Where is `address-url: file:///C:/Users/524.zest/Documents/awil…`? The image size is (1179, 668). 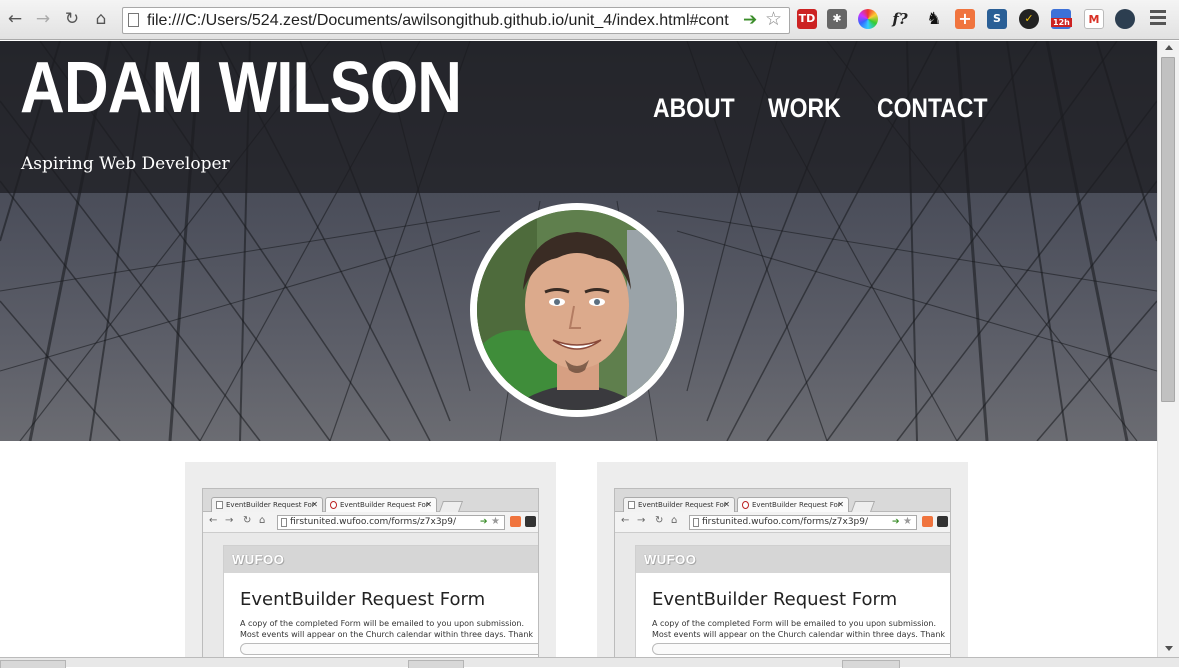
address-url: file:///C:/Users/524.zest/Documents/awil… is located at coordinates (442, 21).